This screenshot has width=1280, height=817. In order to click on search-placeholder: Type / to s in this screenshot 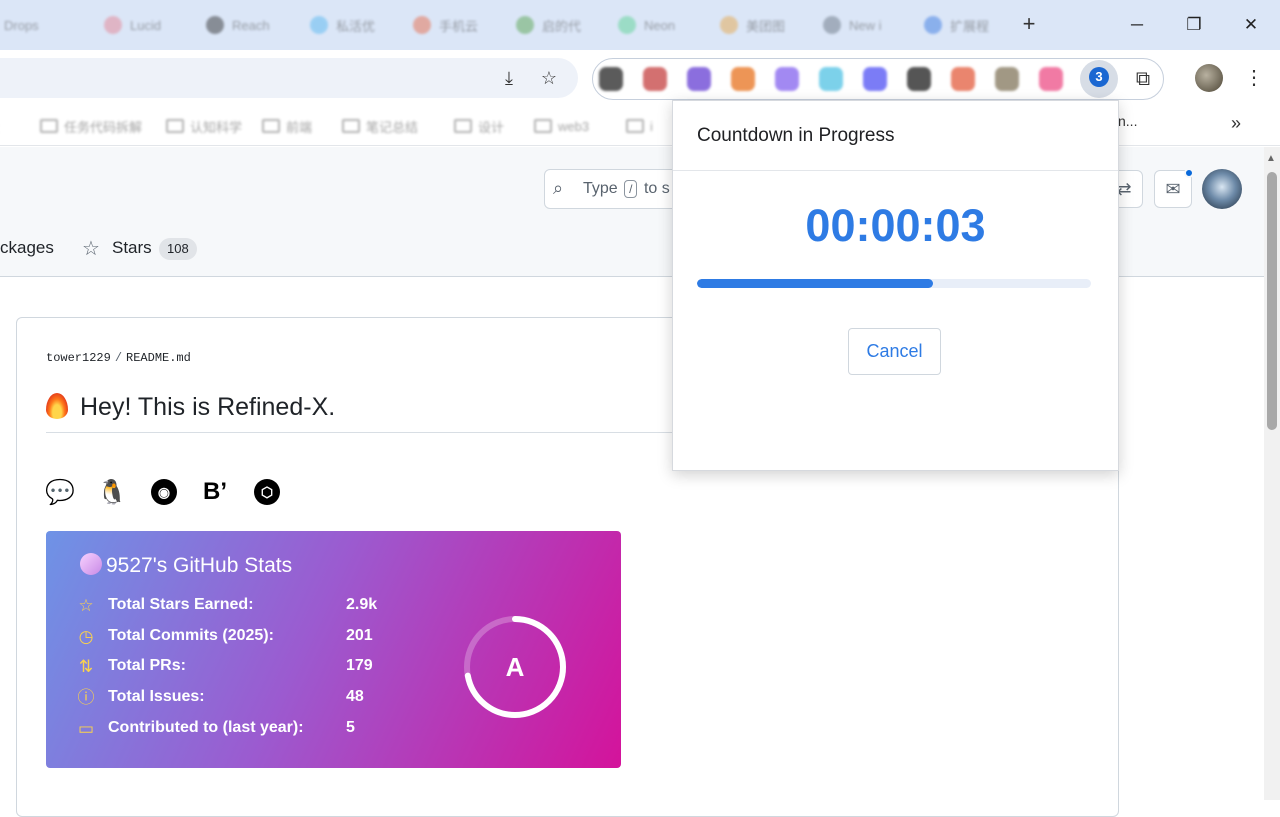, I will do `click(626, 189)`.